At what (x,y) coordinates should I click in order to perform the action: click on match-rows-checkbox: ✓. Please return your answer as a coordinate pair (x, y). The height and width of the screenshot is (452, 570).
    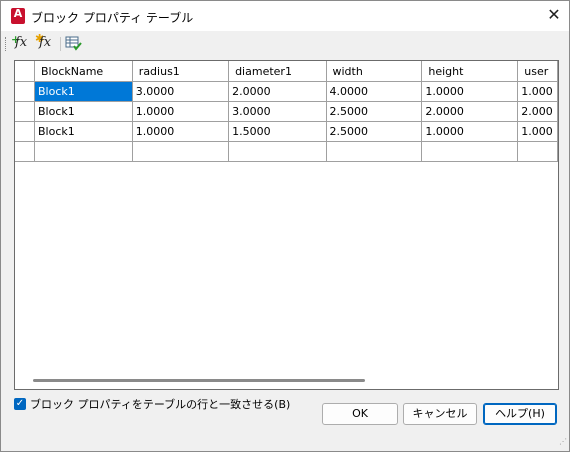
    Looking at the image, I should click on (20, 404).